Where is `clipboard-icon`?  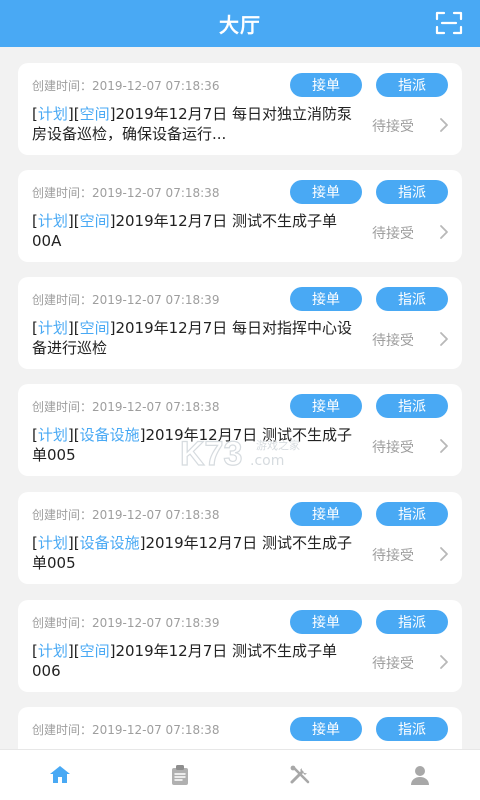 clipboard-icon is located at coordinates (180, 775).